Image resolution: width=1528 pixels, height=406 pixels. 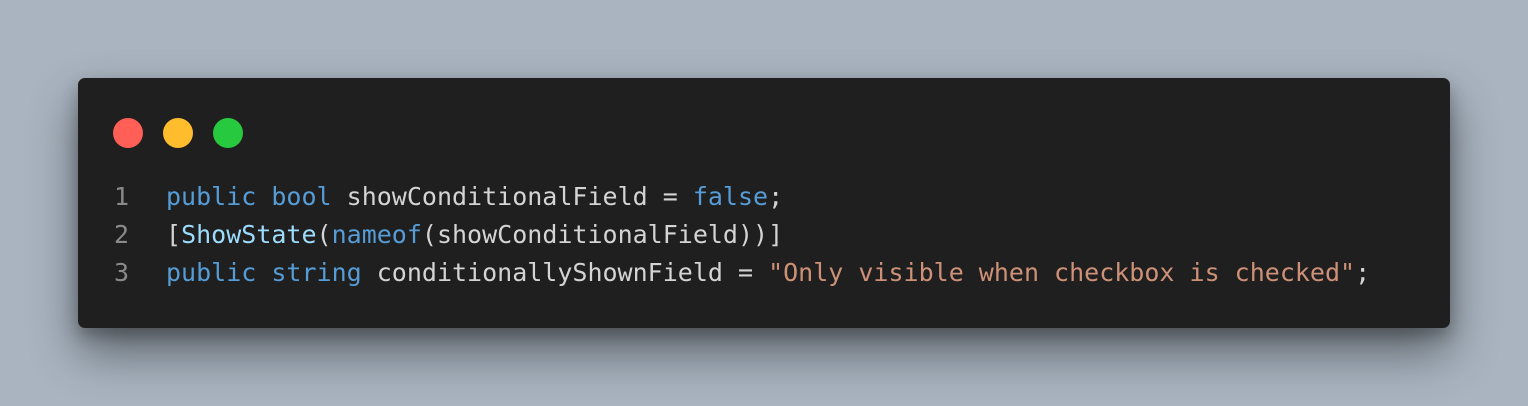 I want to click on line-number: 3, so click(x=122, y=272).